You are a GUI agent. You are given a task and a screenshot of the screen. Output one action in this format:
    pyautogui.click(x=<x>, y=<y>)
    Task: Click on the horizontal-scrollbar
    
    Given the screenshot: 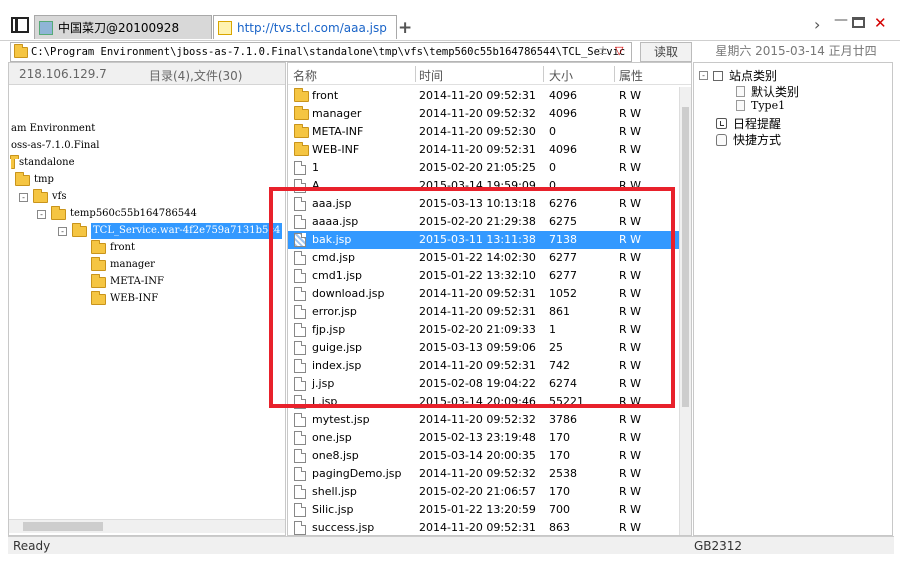 What is the action you would take?
    pyautogui.click(x=147, y=526)
    